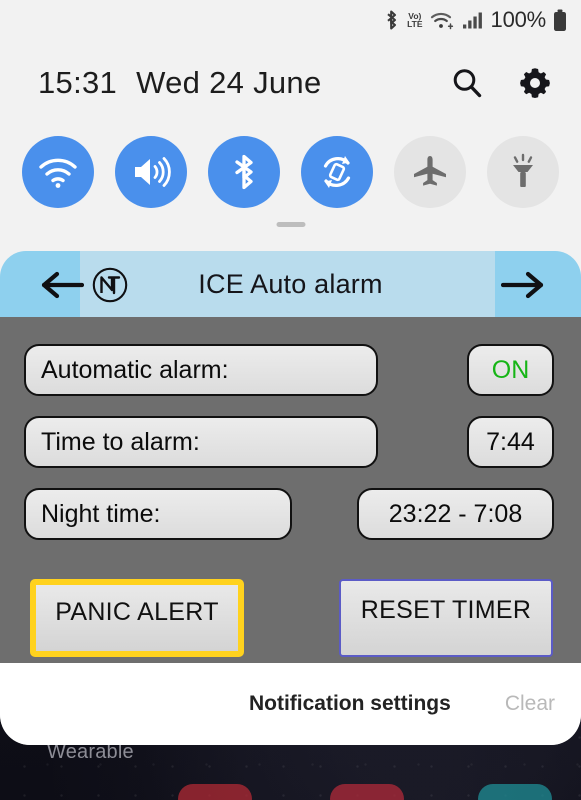 The height and width of the screenshot is (800, 581). What do you see at coordinates (455, 514) in the screenshot?
I see `row-value-night-time: 23:22 - 7:08` at bounding box center [455, 514].